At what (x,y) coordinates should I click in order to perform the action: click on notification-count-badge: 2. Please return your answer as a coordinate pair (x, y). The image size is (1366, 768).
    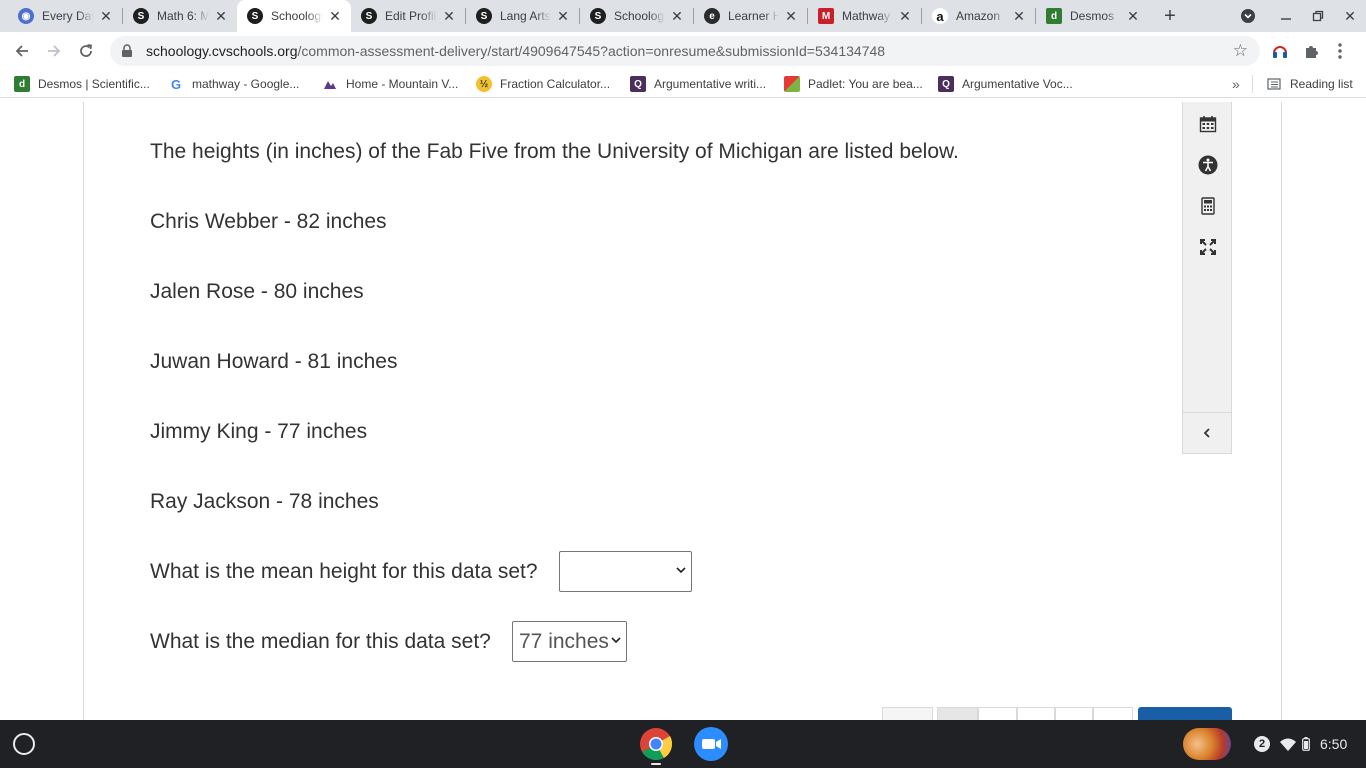
    Looking at the image, I should click on (1262, 744).